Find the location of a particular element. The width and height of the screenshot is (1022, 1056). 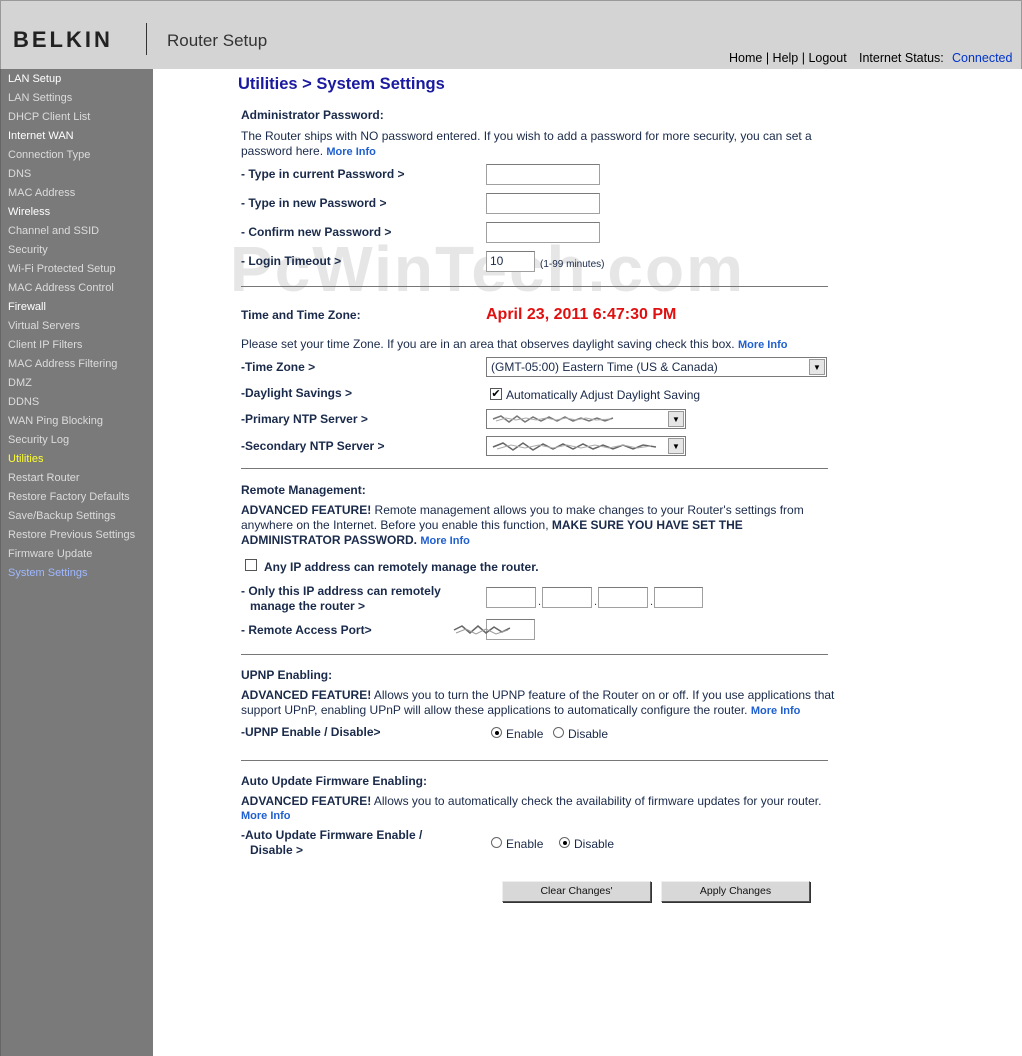

confirm-password-input is located at coordinates (543, 232).